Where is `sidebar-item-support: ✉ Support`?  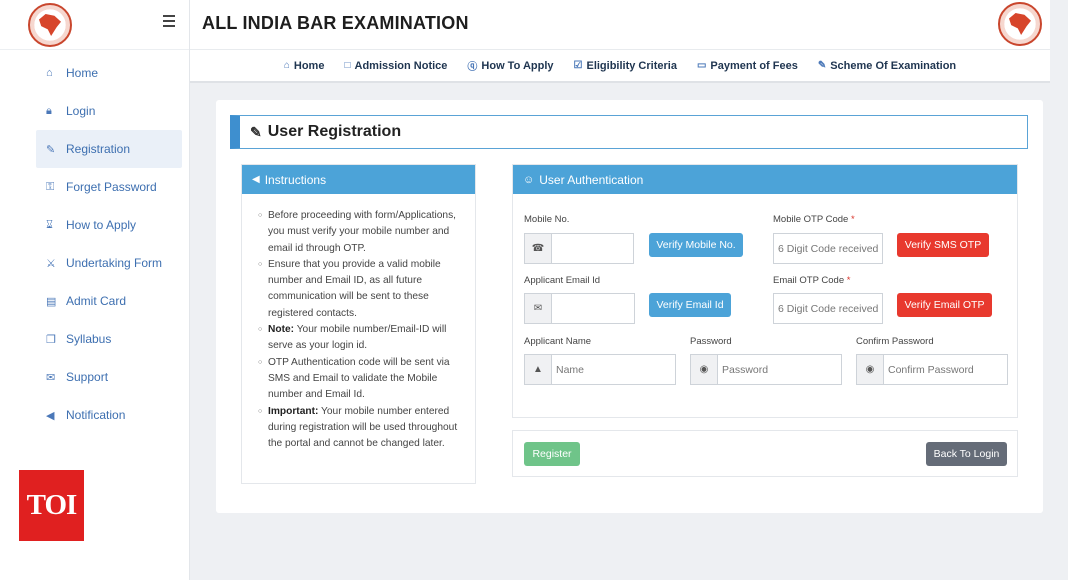 sidebar-item-support: ✉ Support is located at coordinates (109, 377).